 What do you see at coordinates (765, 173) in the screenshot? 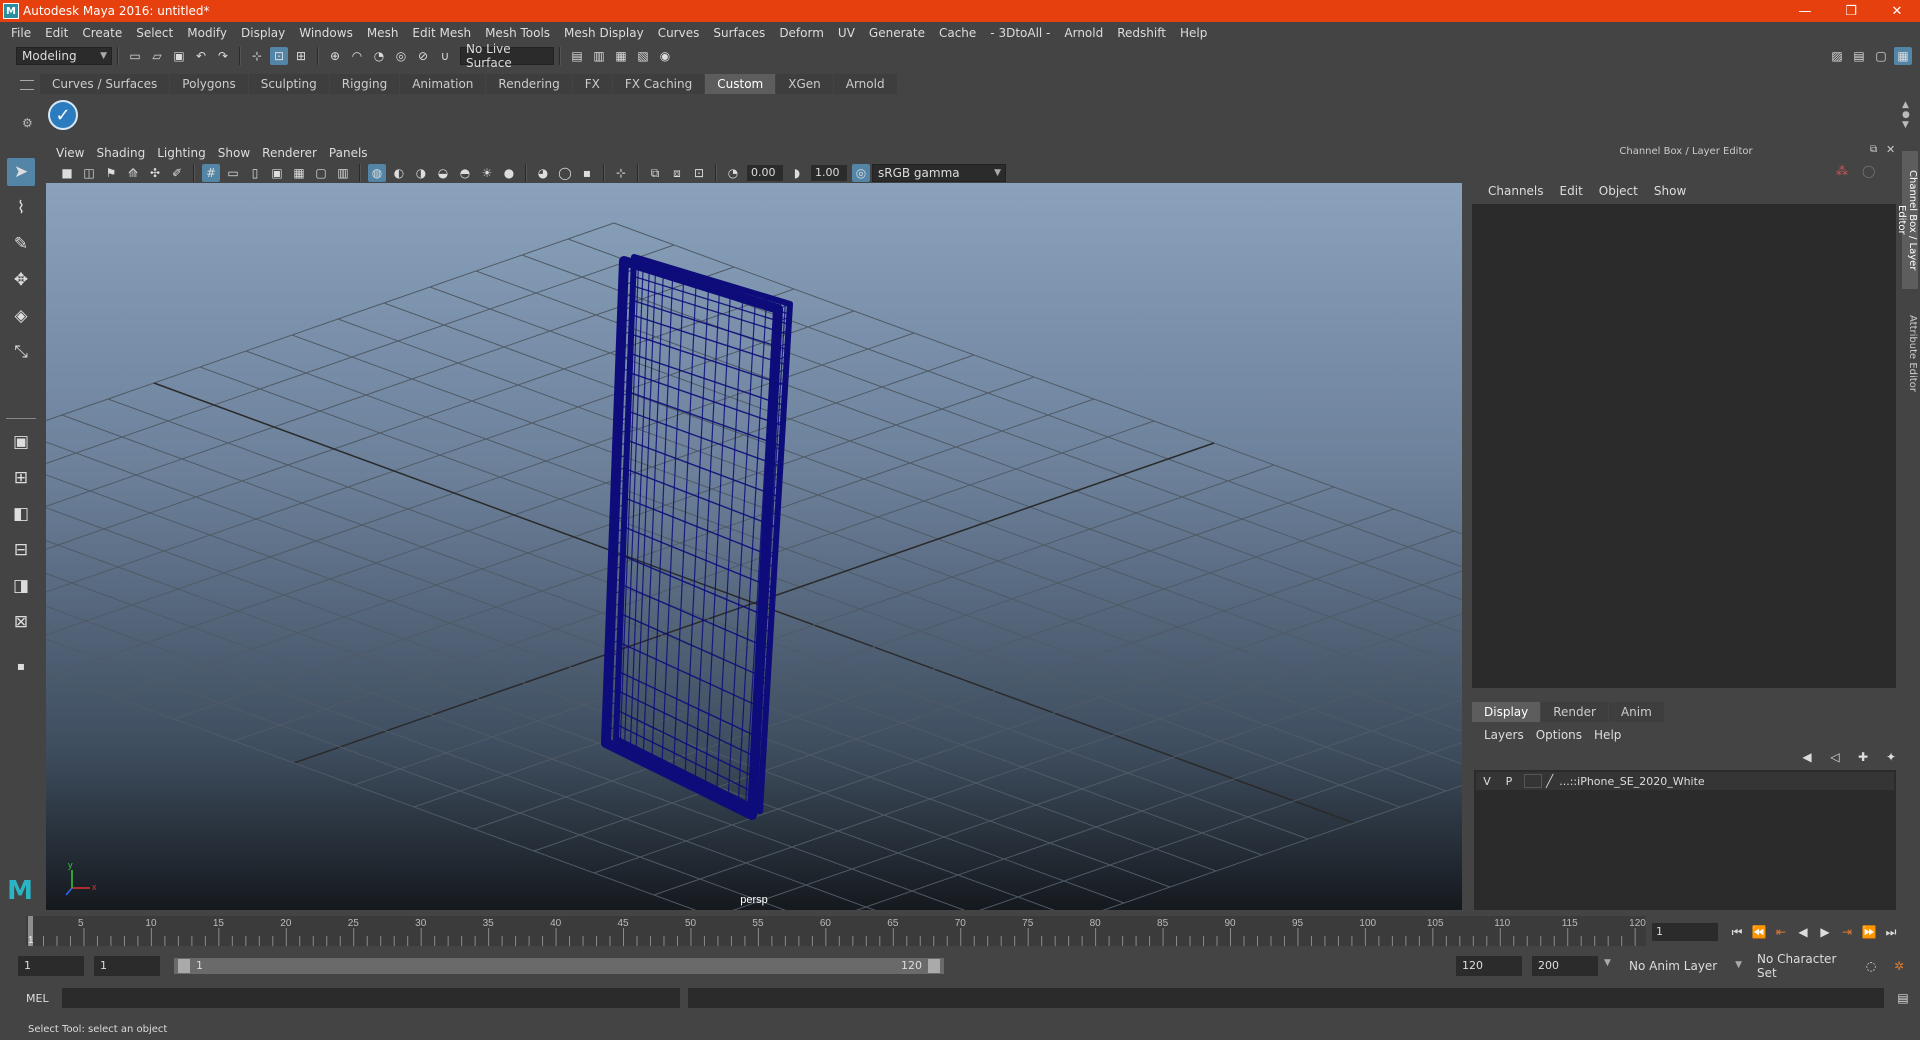
I see `exposure-field: 0.00` at bounding box center [765, 173].